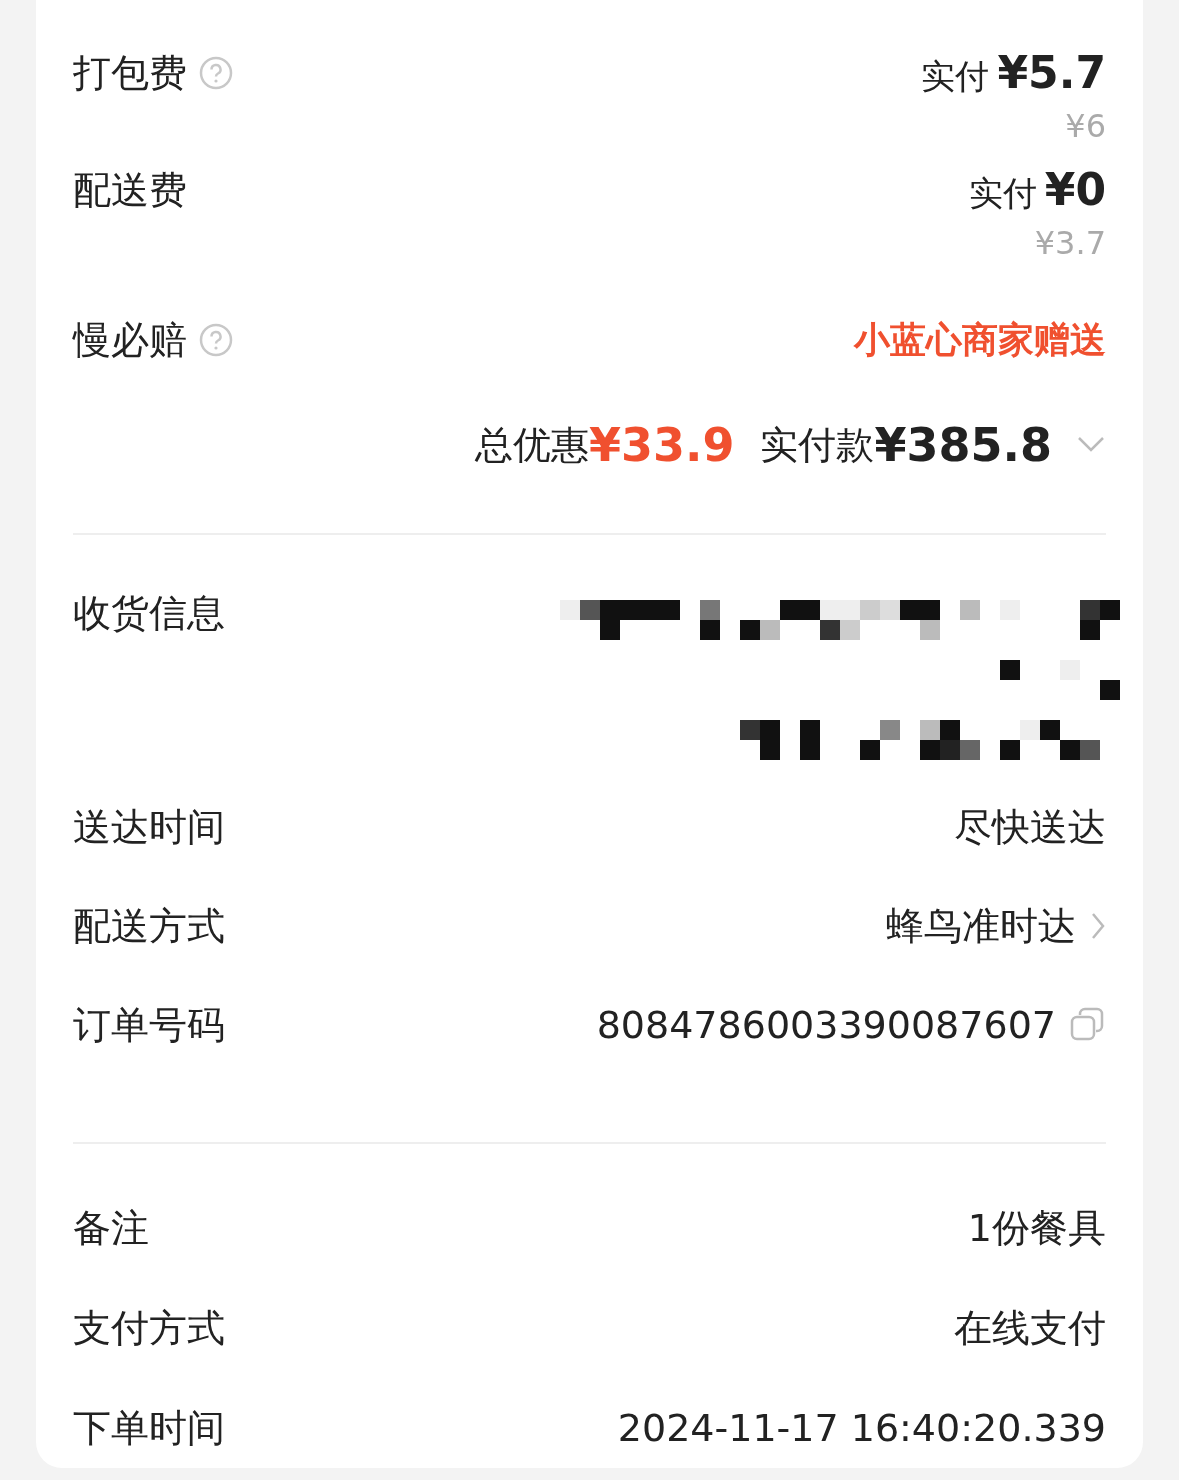 This screenshot has width=1179, height=1480. Describe the element at coordinates (861, 1428) in the screenshot. I see `row-value: 2024-11-17 16:40:20.339` at that location.